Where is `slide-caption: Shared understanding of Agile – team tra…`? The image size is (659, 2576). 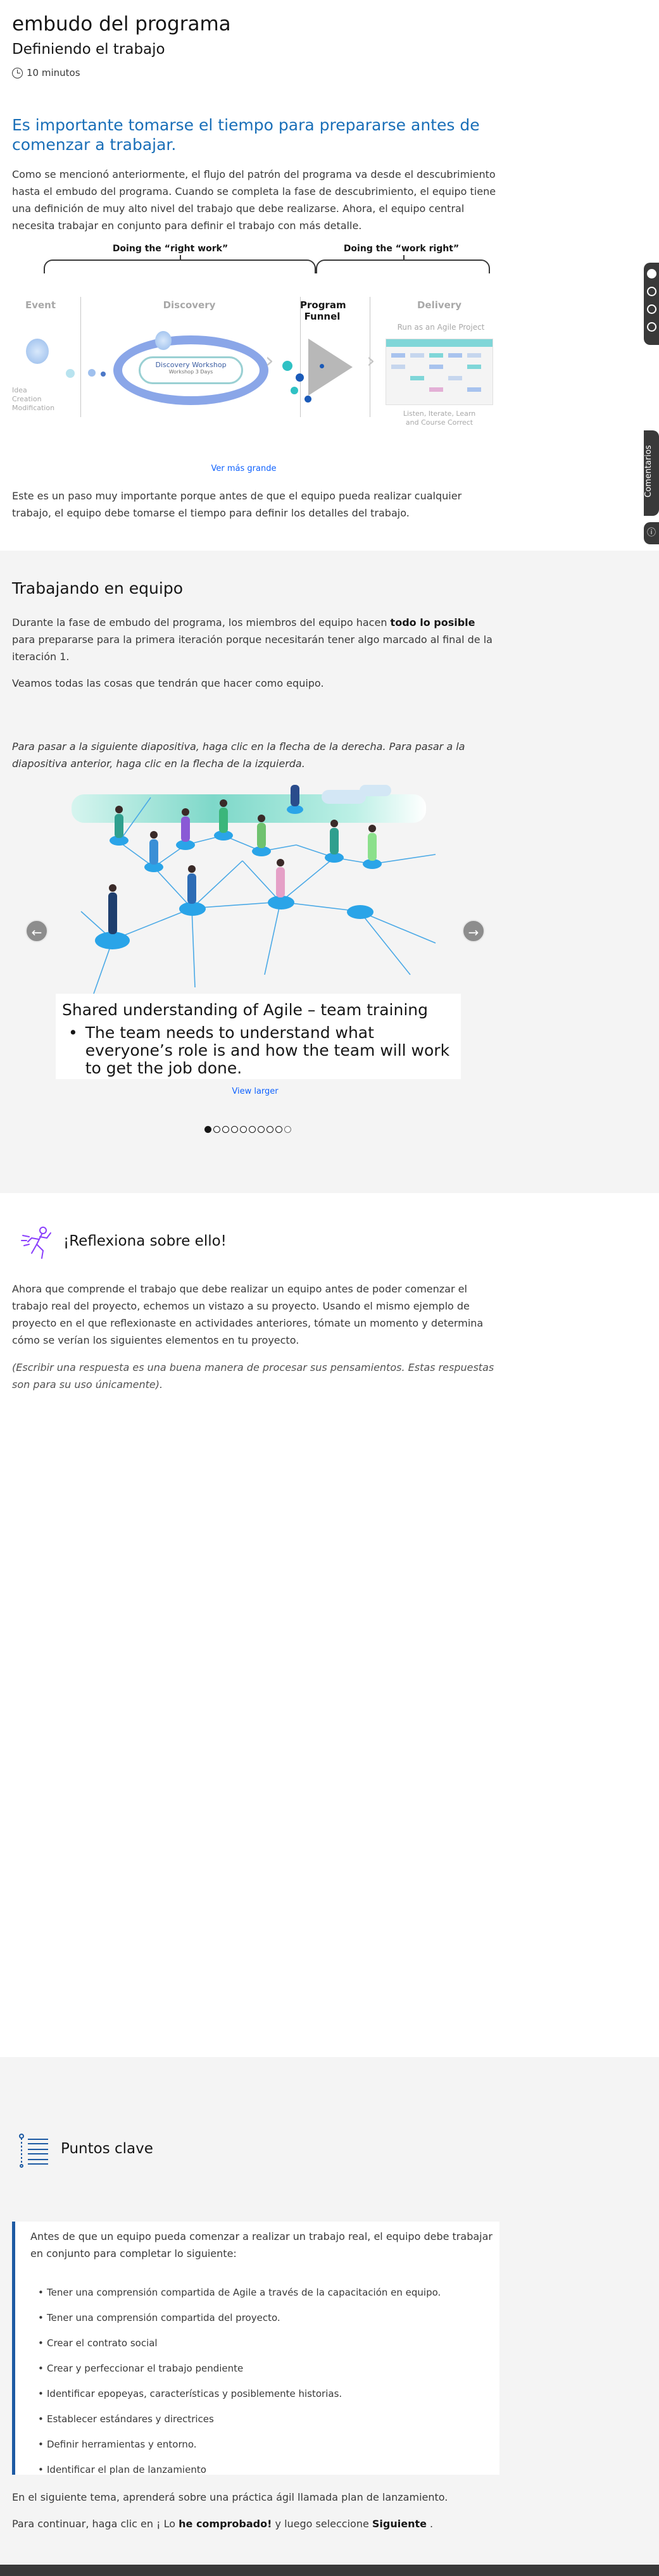
slide-caption: Shared understanding of Agile – team tra… is located at coordinates (258, 1036).